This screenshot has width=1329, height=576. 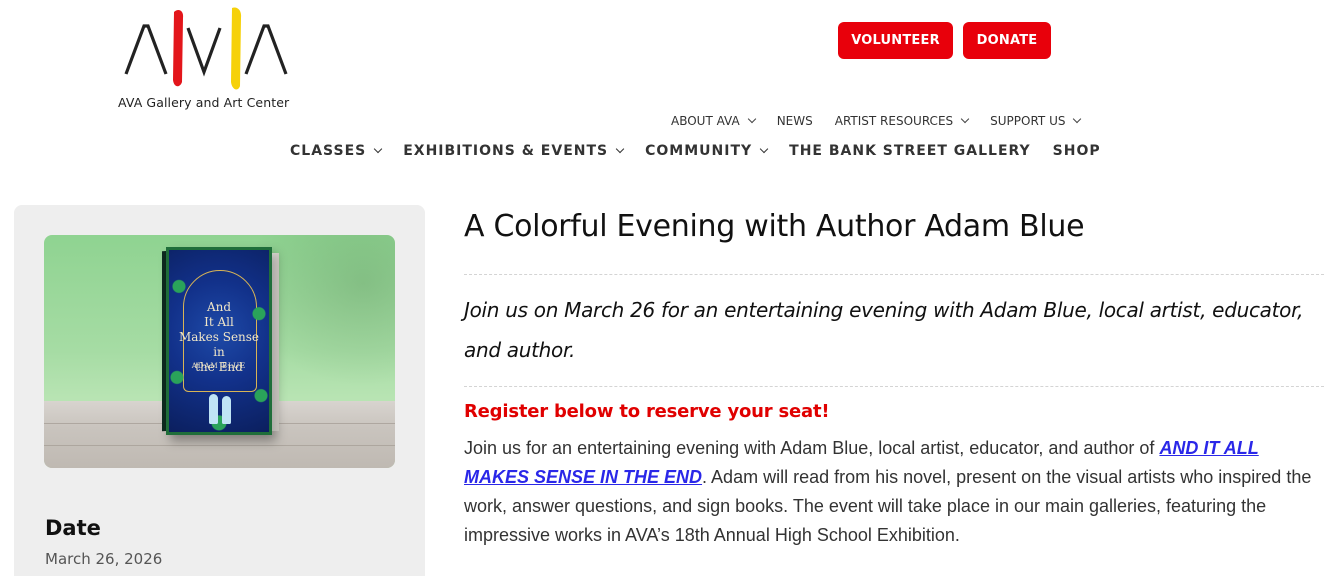 What do you see at coordinates (1007, 40) in the screenshot?
I see `donate-button: DONATE` at bounding box center [1007, 40].